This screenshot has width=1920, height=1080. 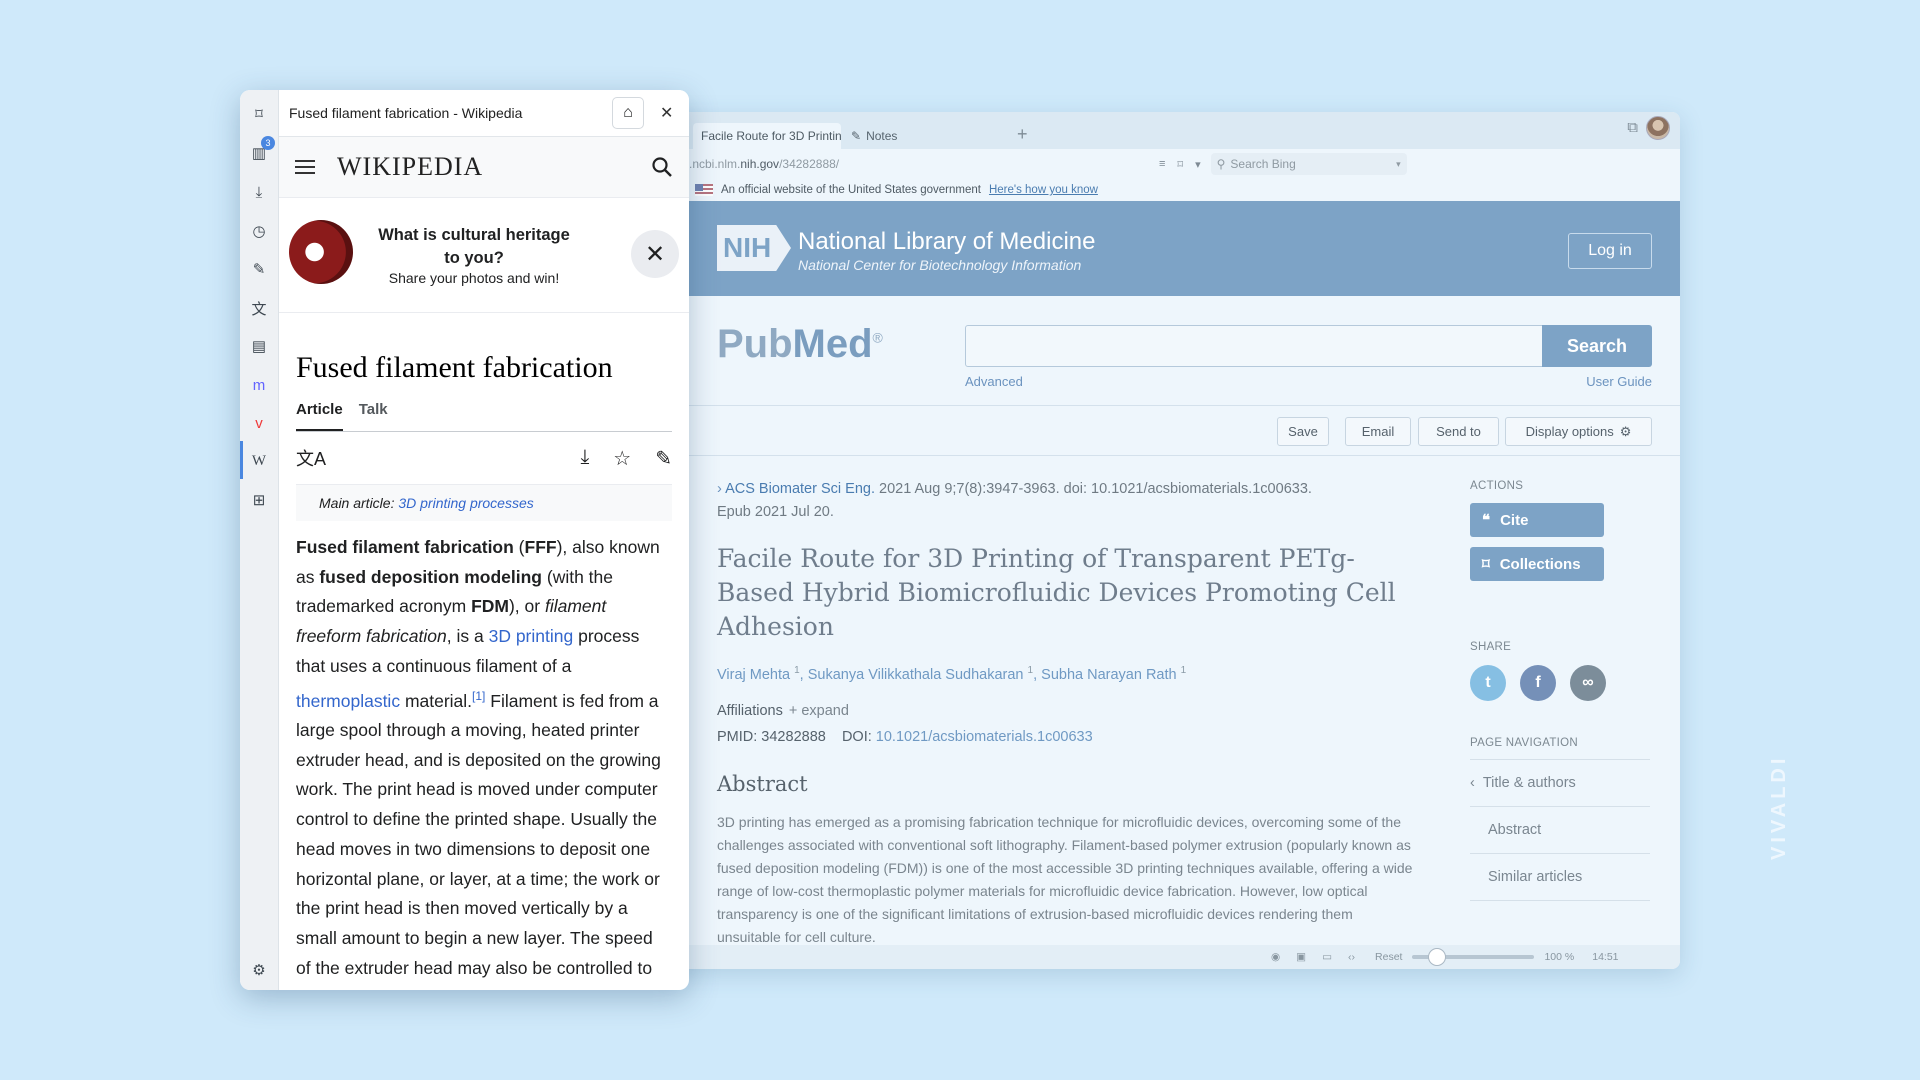 I want to click on journal-link: ACS Biomater Sci Eng., so click(x=800, y=489).